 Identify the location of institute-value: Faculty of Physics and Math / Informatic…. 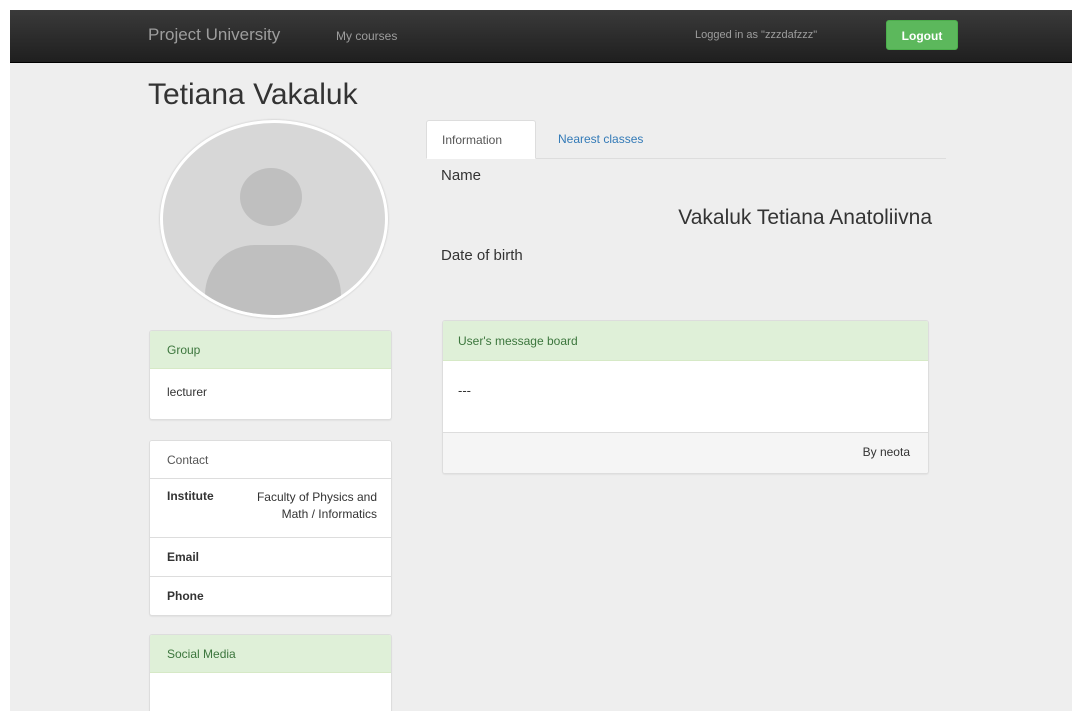
(316, 505).